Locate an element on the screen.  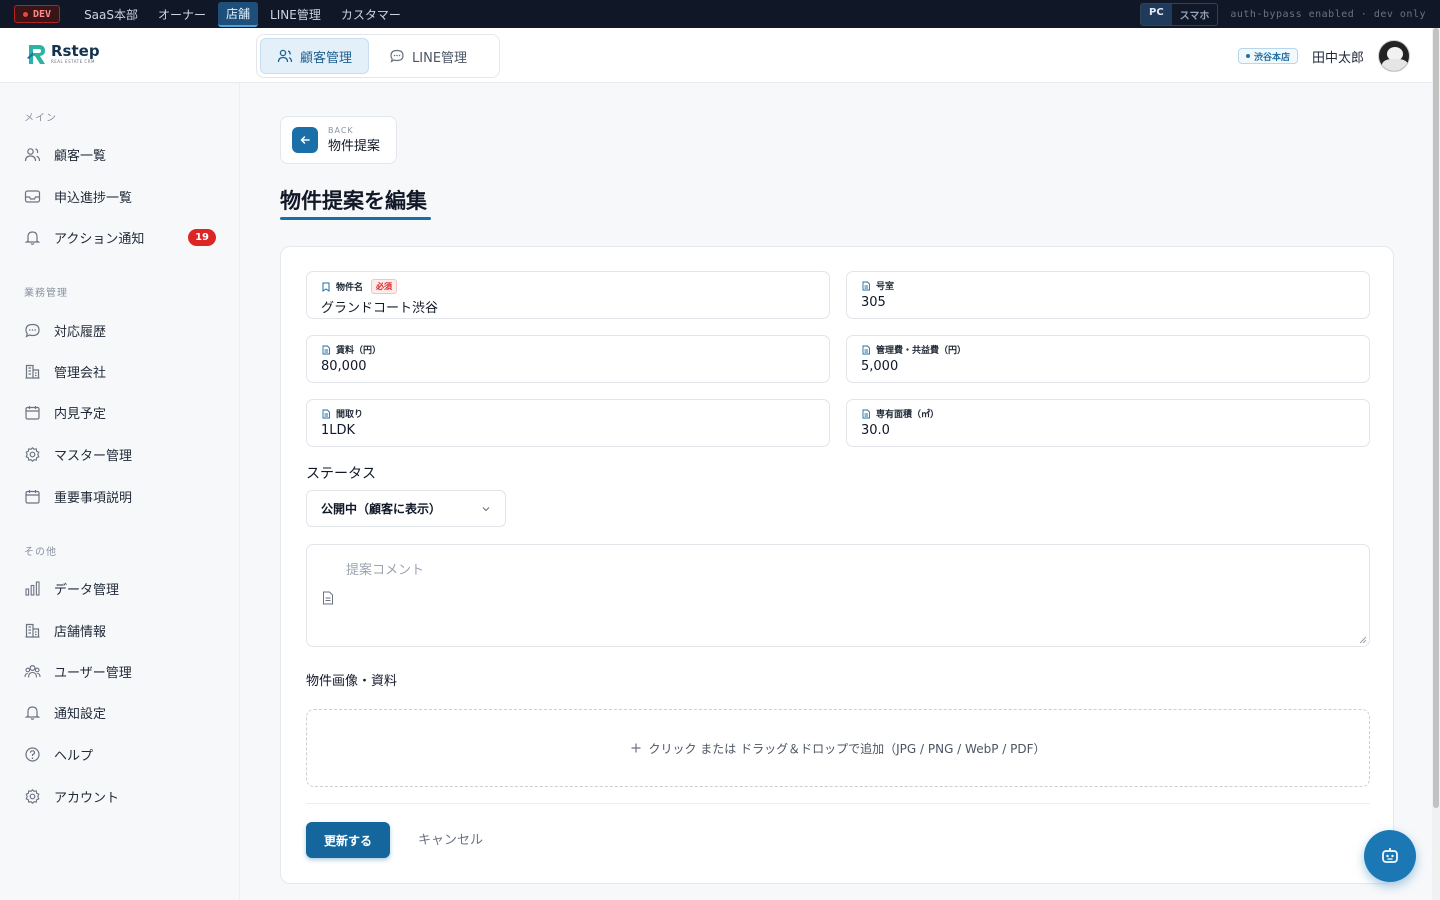
cancel-button: キャンセル is located at coordinates (450, 838).